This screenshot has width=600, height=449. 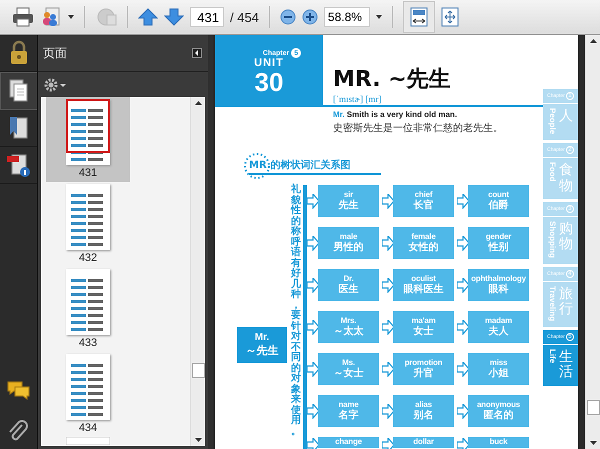 What do you see at coordinates (269, 63) in the screenshot?
I see `unit-label: UNIT` at bounding box center [269, 63].